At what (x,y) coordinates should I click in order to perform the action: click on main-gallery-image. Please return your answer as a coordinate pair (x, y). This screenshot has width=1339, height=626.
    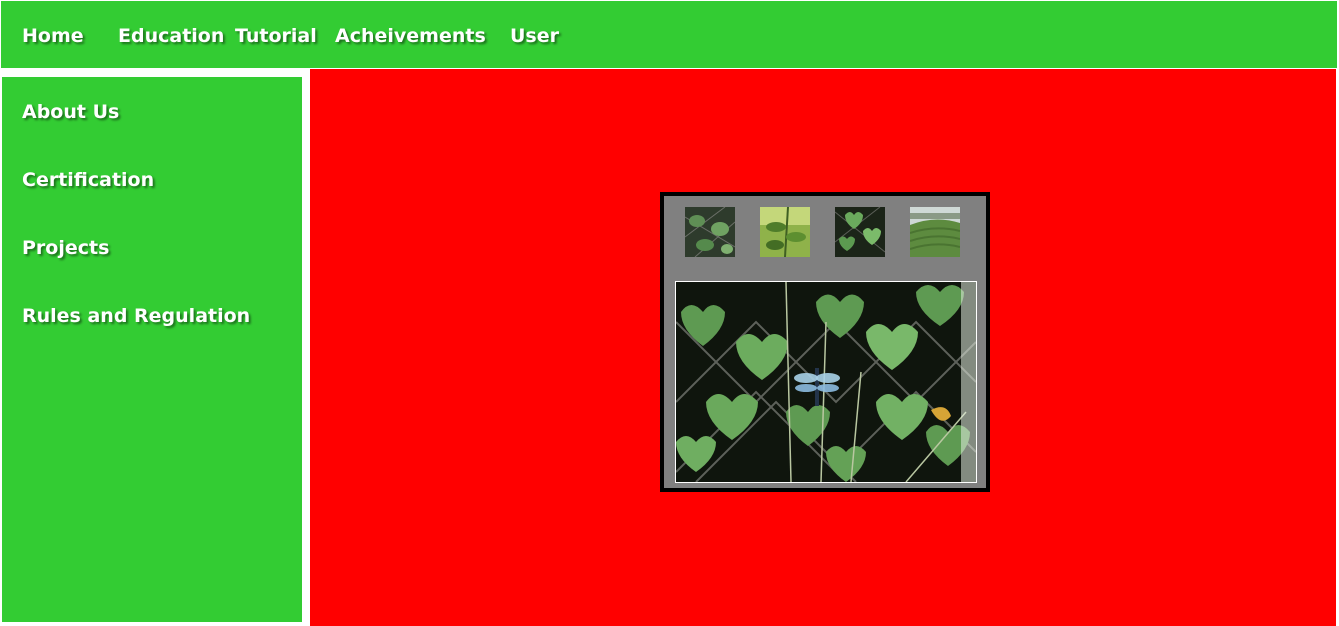
    Looking at the image, I should click on (826, 382).